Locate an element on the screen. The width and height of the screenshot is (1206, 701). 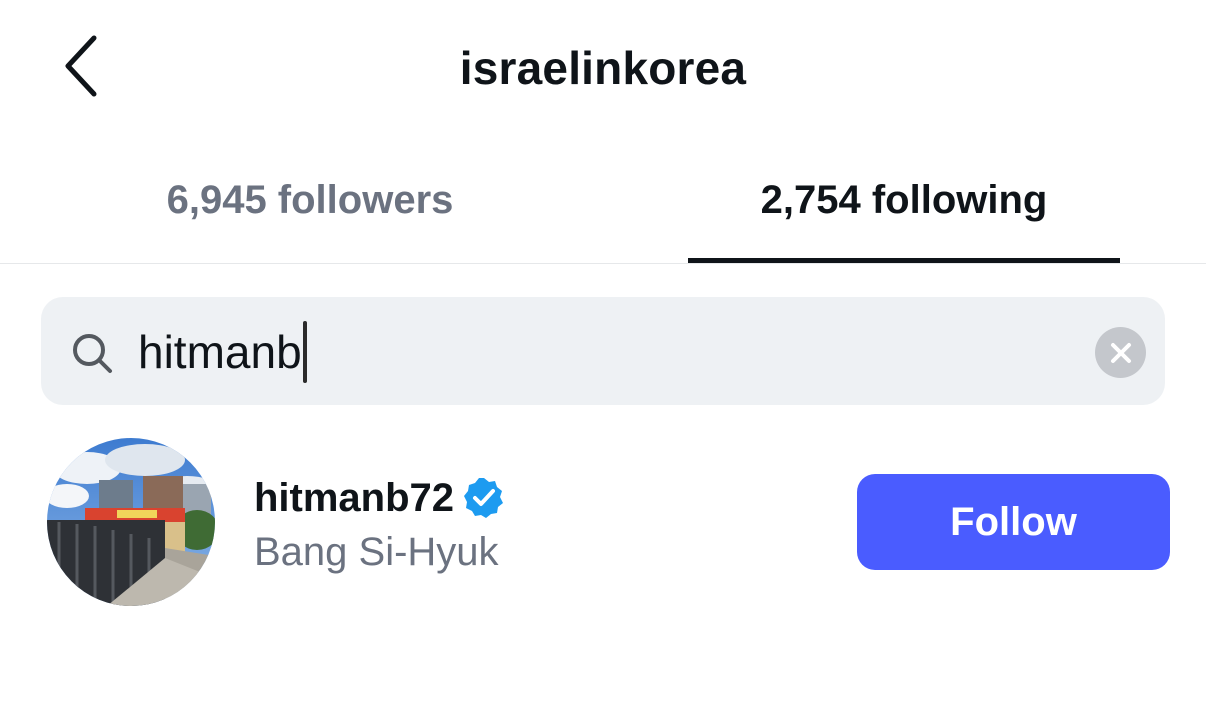
page-title: israelinkorea is located at coordinates (603, 68).